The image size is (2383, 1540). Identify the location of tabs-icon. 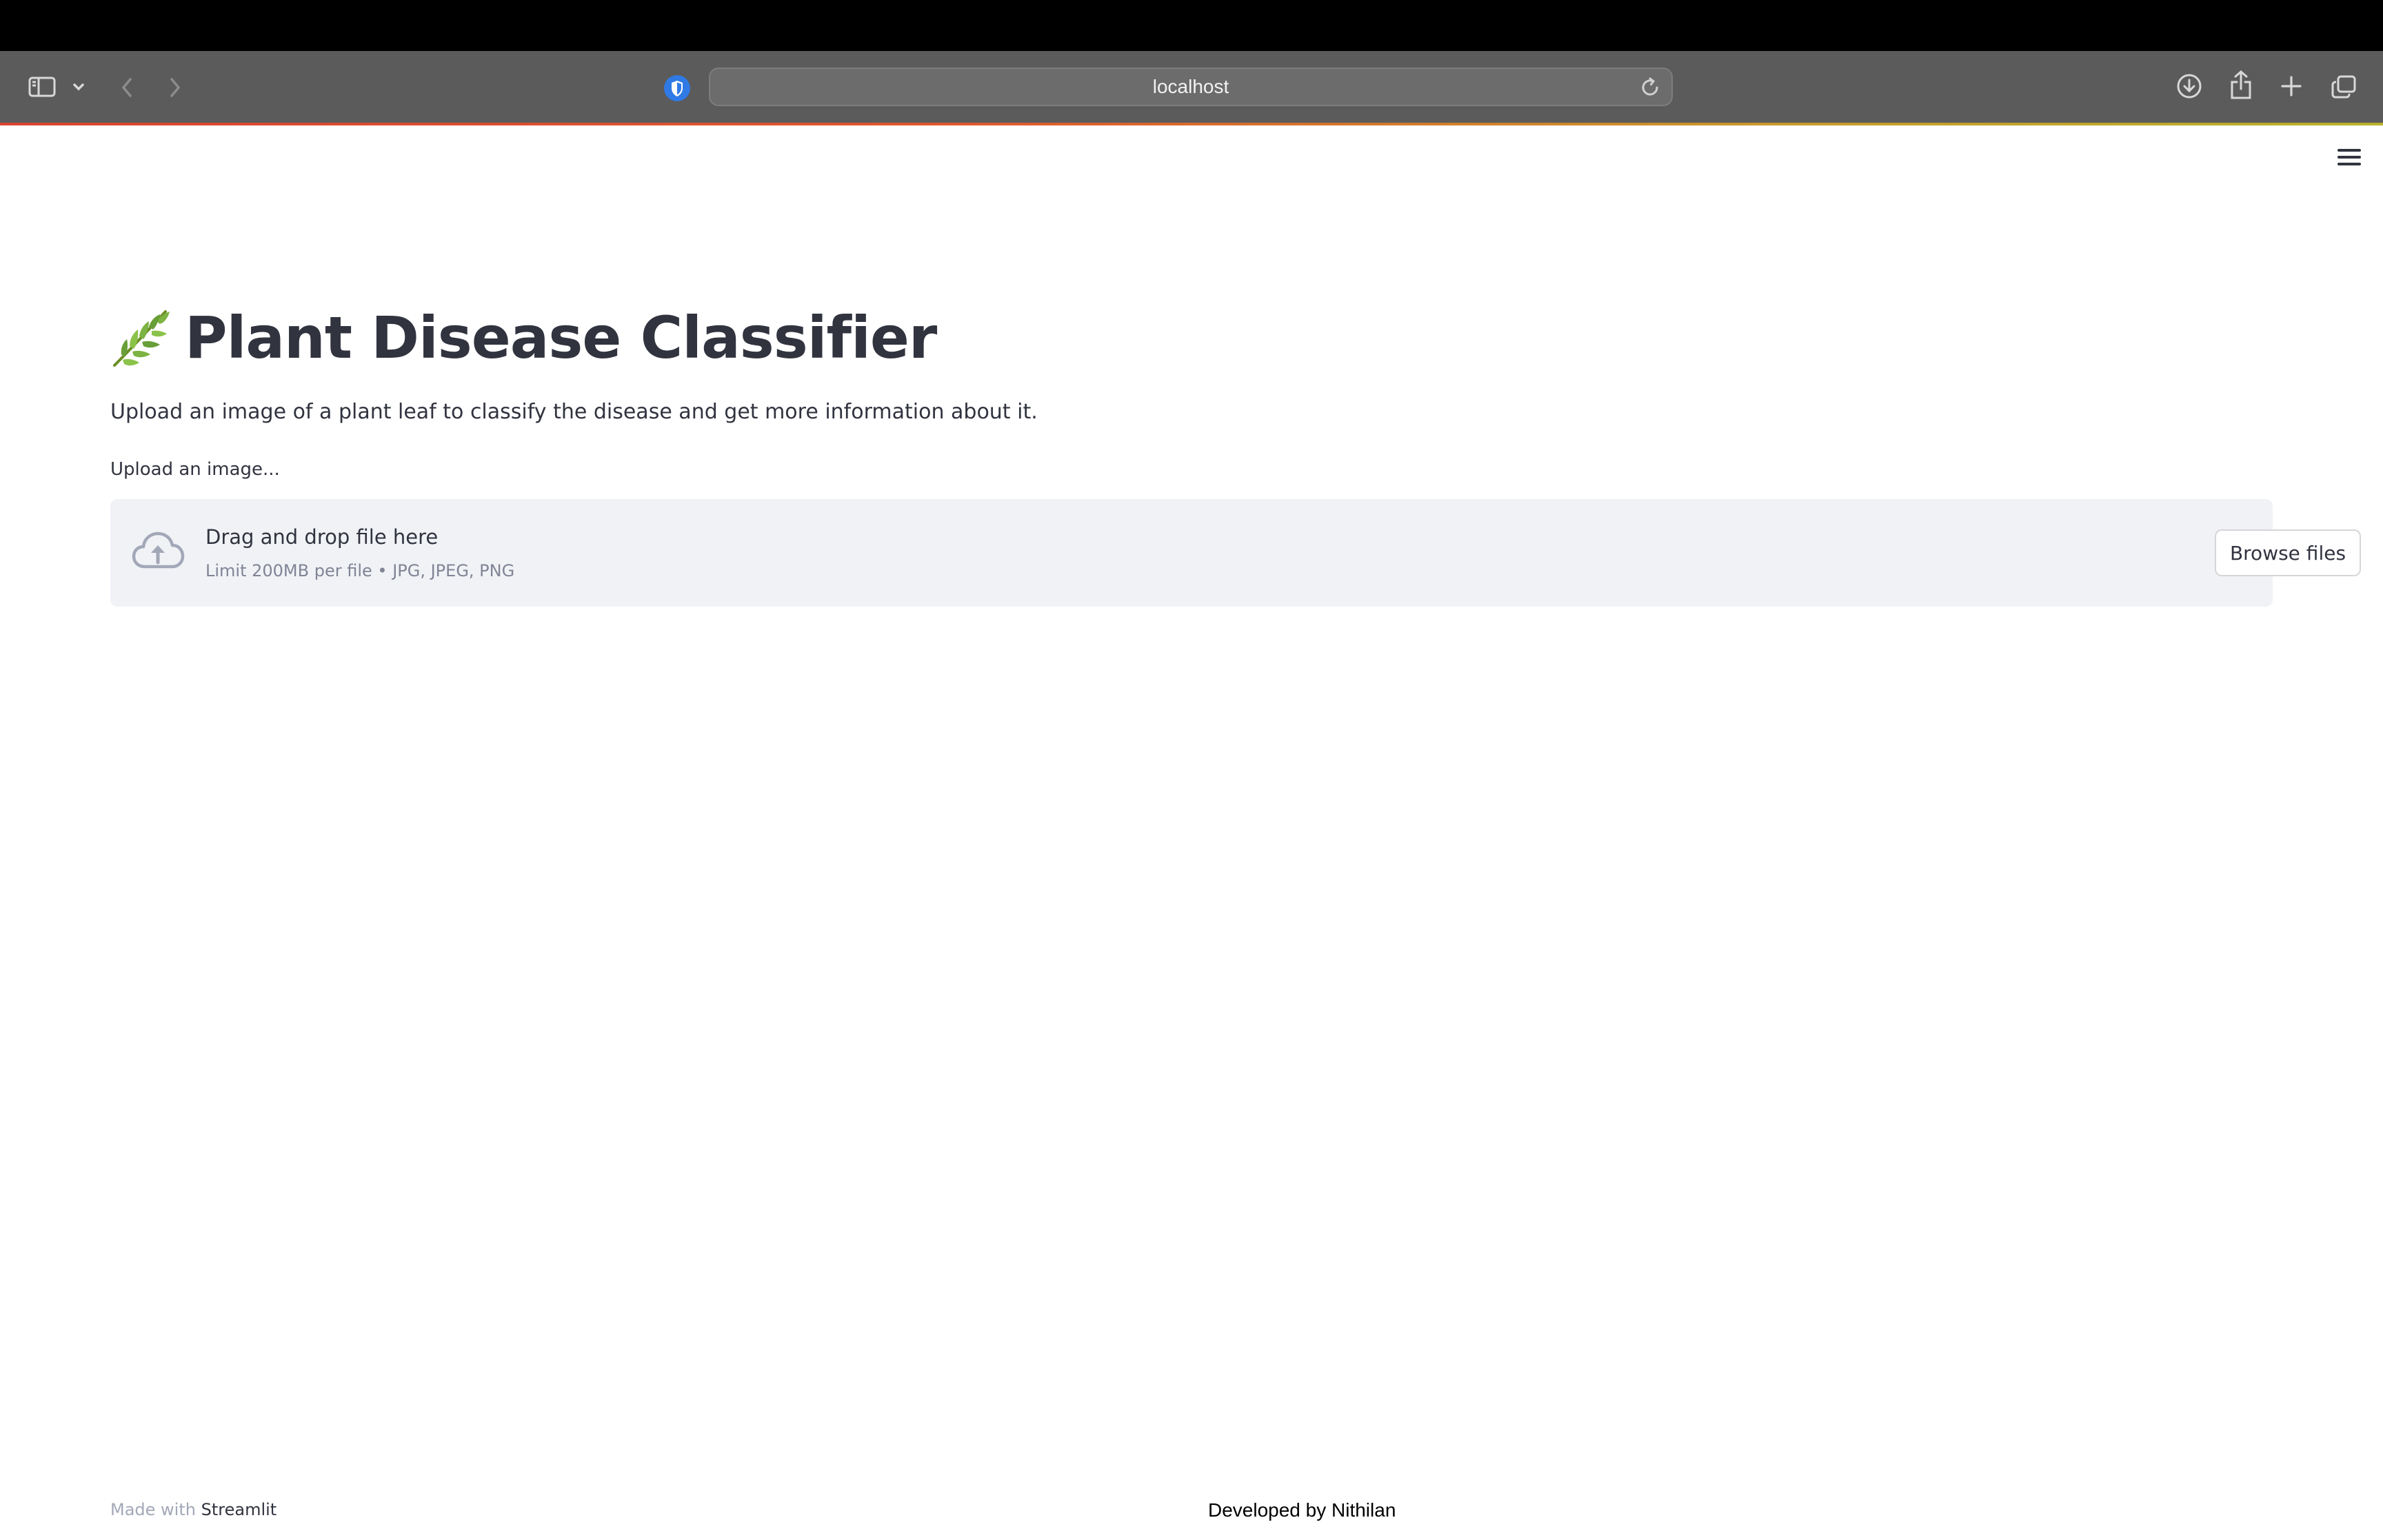
(2343, 87).